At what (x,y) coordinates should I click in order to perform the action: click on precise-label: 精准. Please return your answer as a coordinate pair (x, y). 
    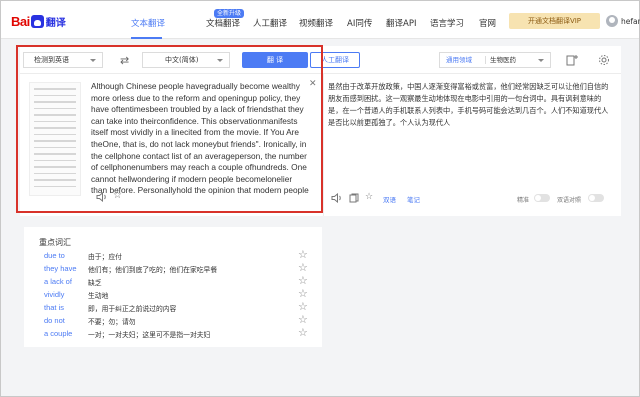
    Looking at the image, I should click on (523, 200).